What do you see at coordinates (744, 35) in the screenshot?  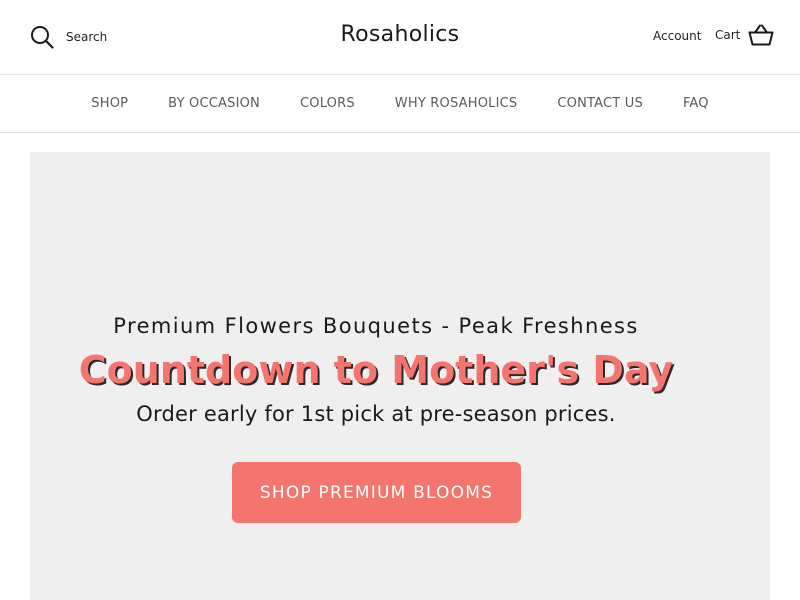 I see `cart-link: Cart` at bounding box center [744, 35].